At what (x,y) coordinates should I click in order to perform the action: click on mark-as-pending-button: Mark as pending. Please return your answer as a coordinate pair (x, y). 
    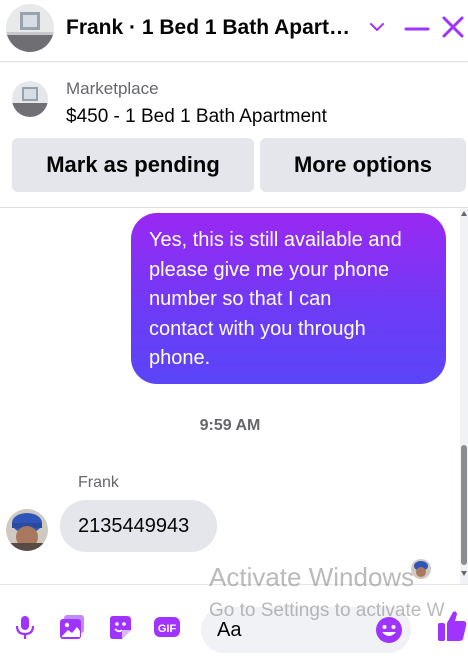
    Looking at the image, I should click on (133, 165).